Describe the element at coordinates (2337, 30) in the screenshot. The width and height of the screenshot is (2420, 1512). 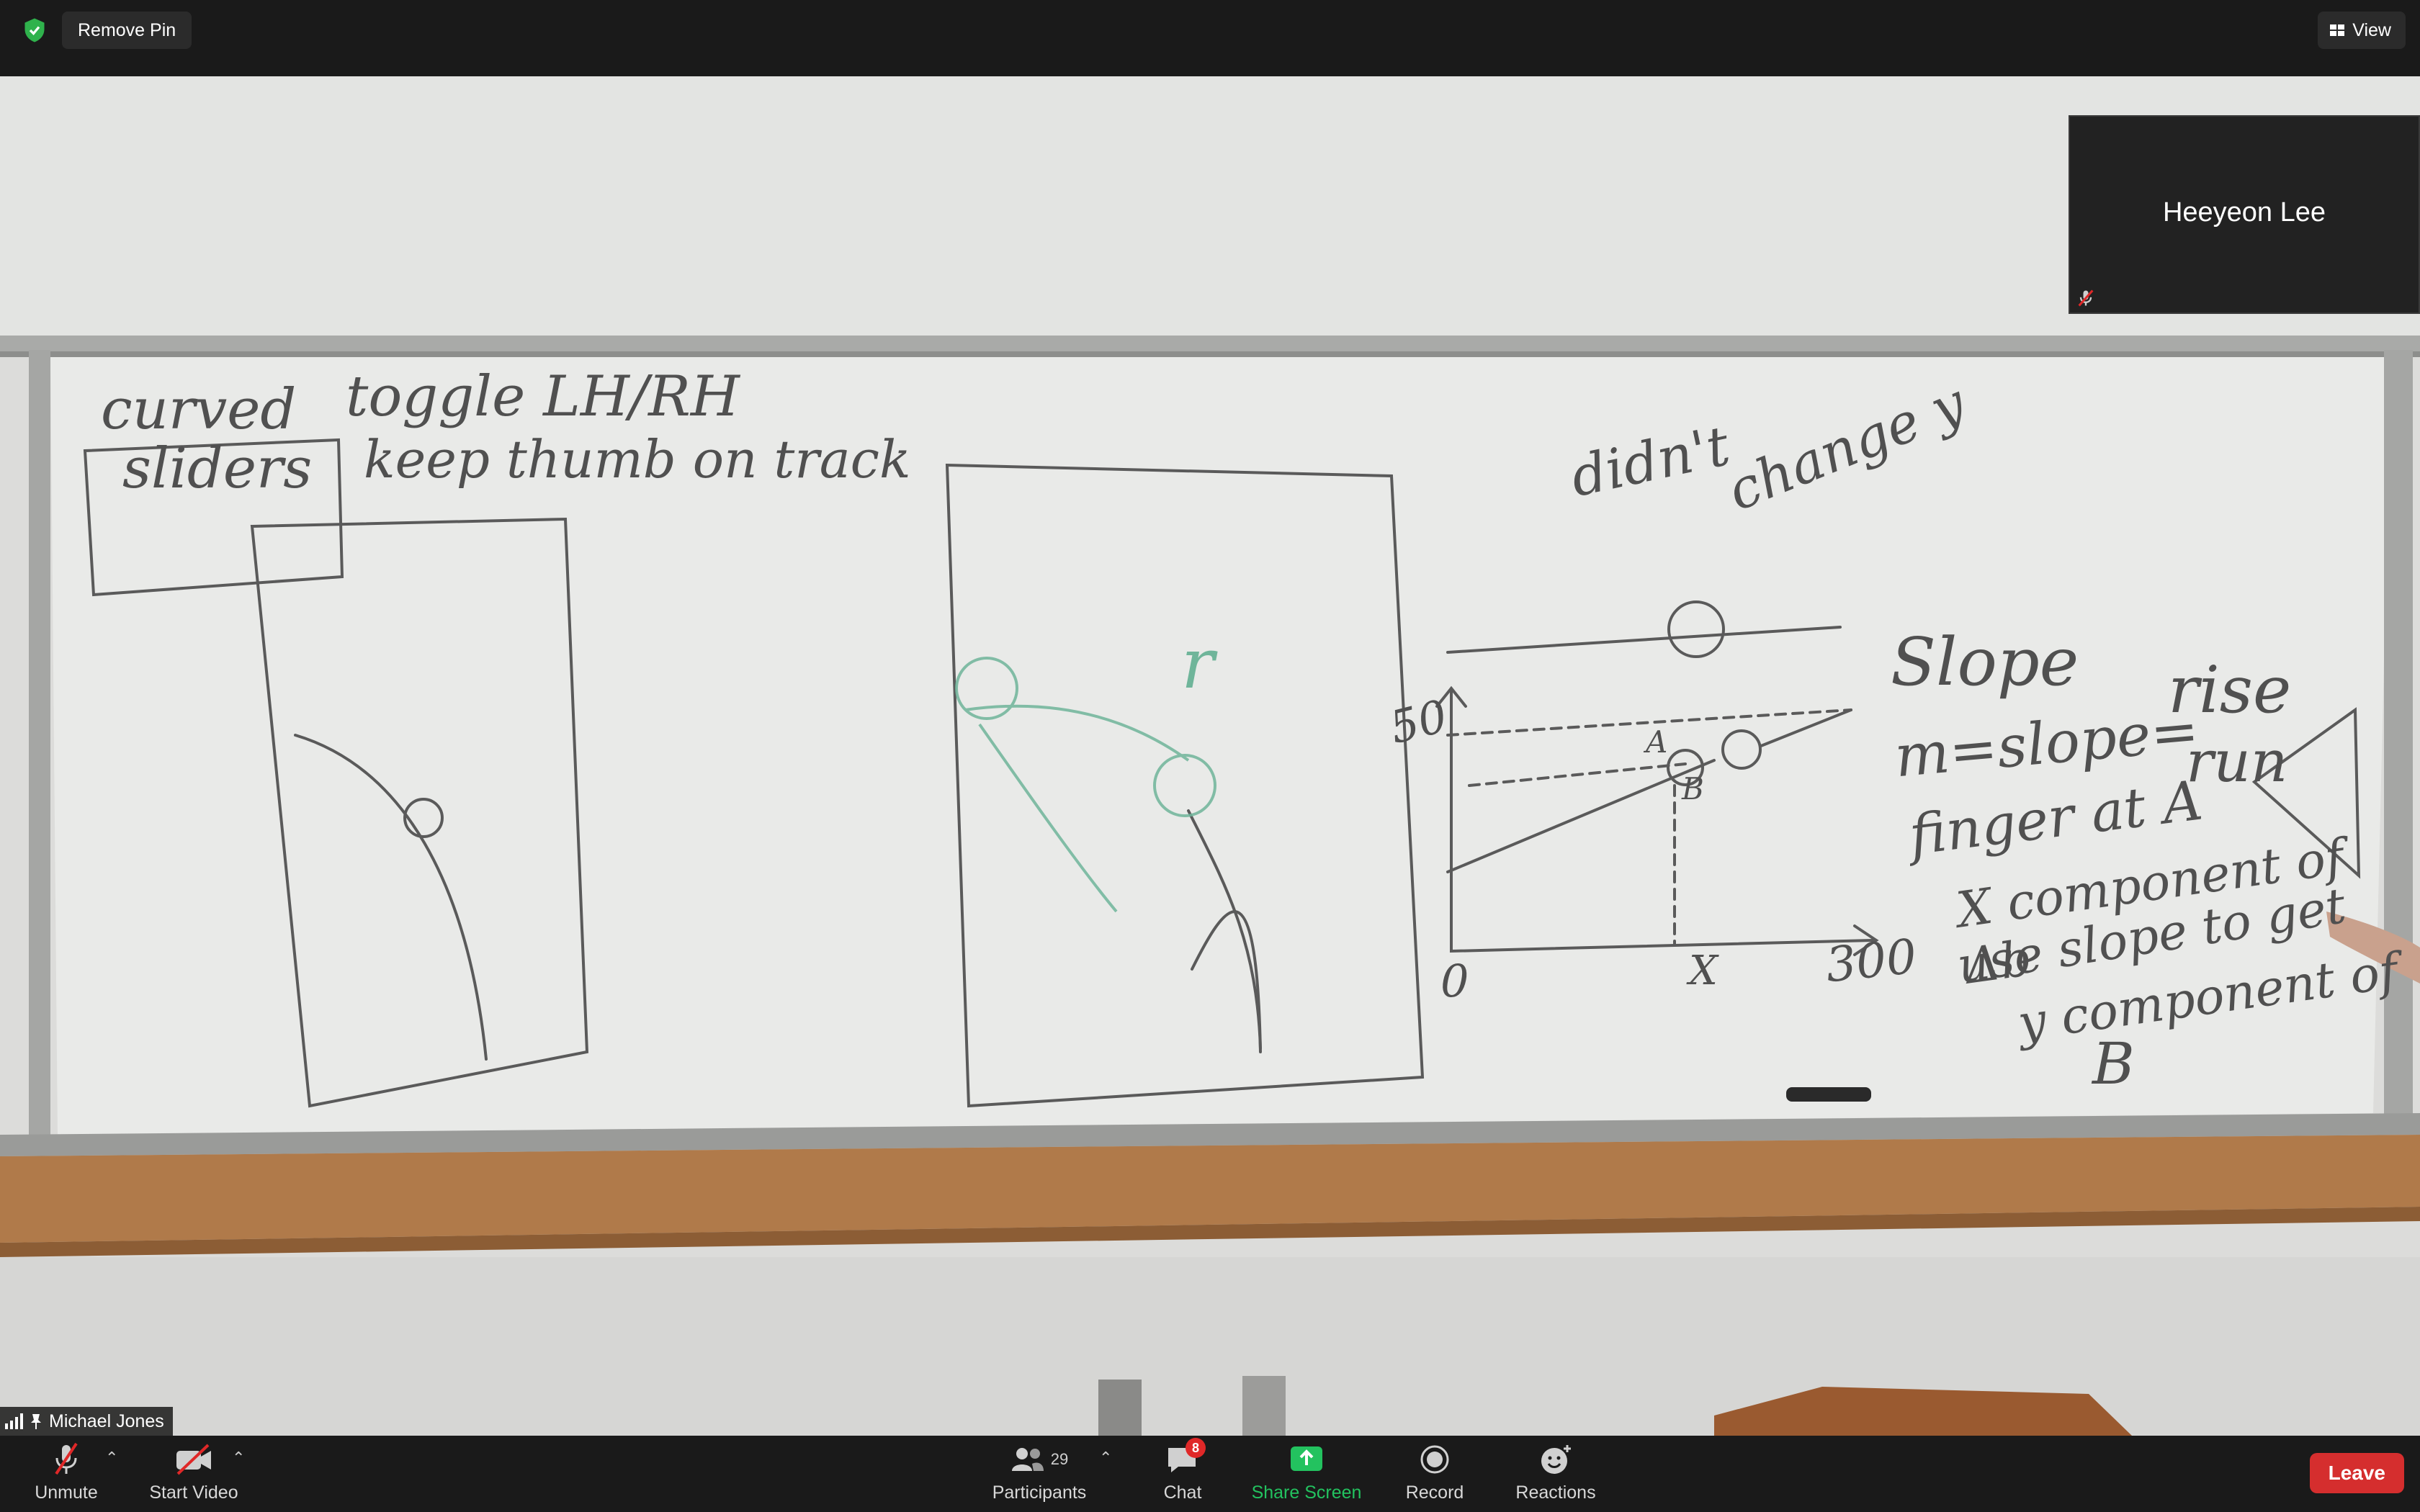
I see `grid-view-icon` at that location.